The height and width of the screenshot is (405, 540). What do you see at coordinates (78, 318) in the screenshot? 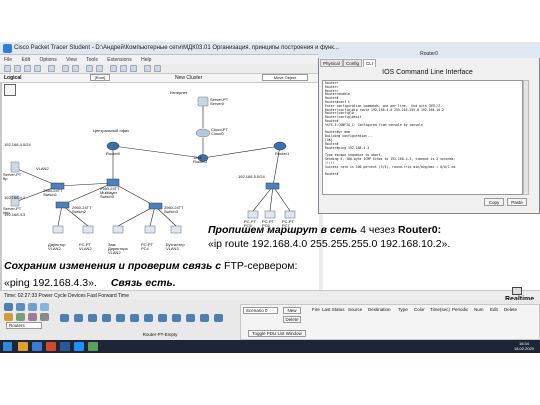
I see `router-model-2-icon` at bounding box center [78, 318].